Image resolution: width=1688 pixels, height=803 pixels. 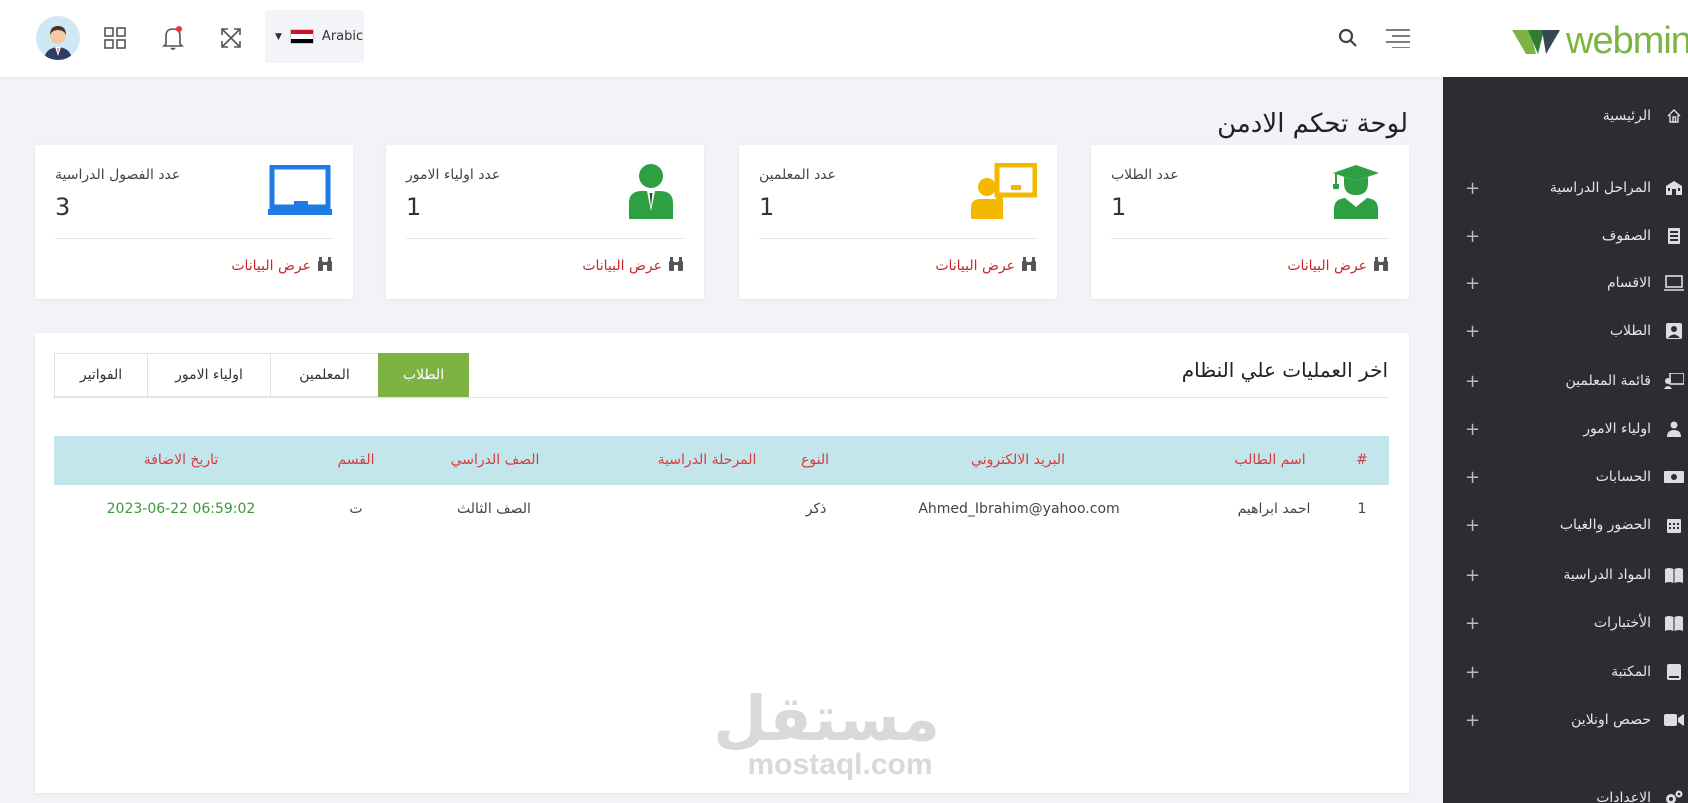 What do you see at coordinates (721, 397) in the screenshot?
I see `panel-divider` at bounding box center [721, 397].